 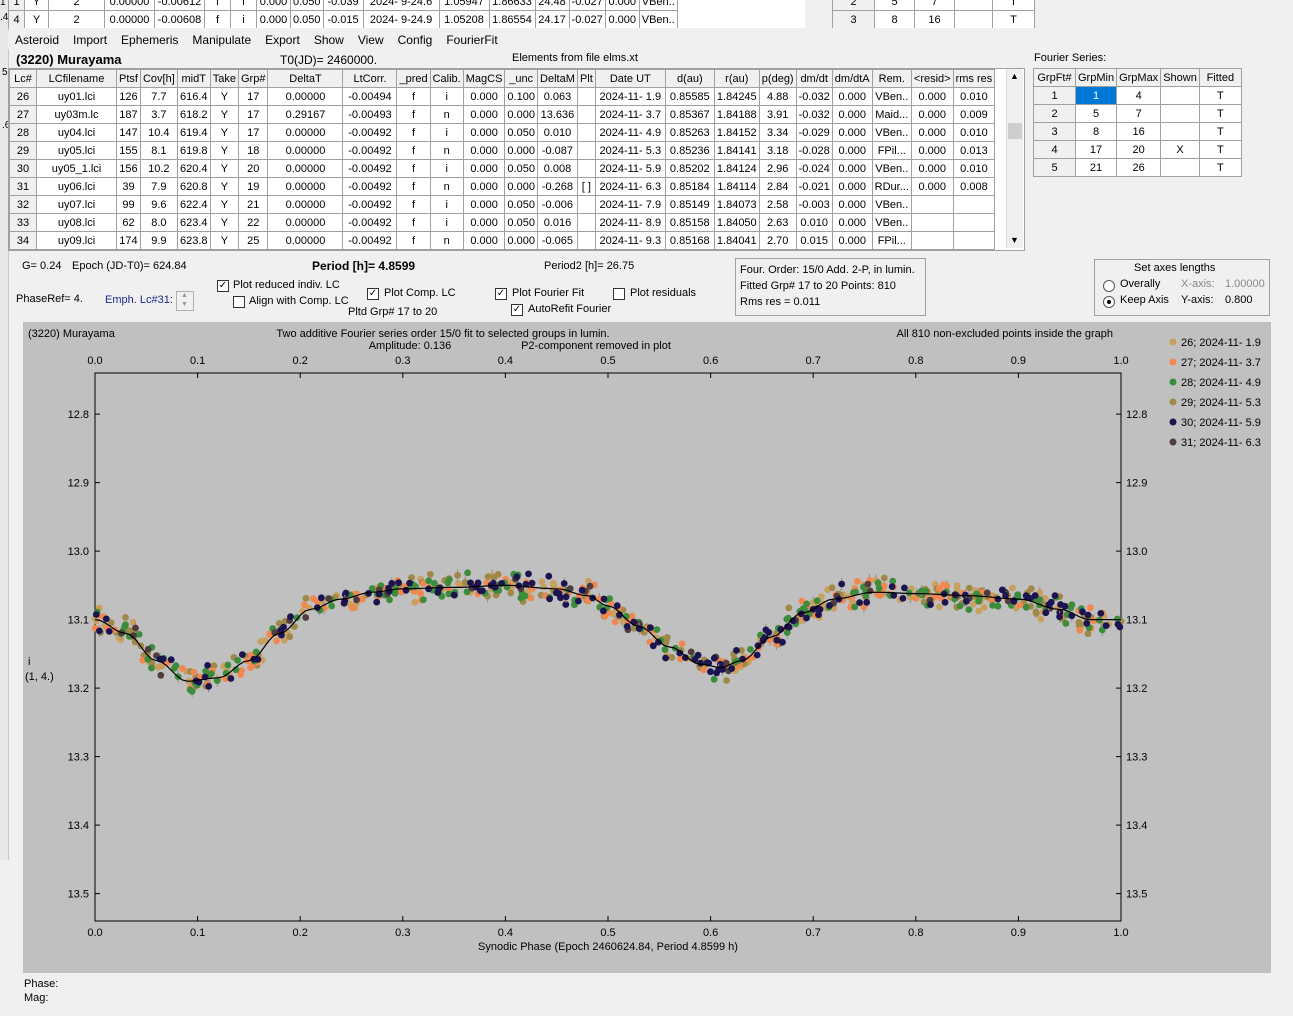 What do you see at coordinates (1220, 113) in the screenshot?
I see `table-cell: T` at bounding box center [1220, 113].